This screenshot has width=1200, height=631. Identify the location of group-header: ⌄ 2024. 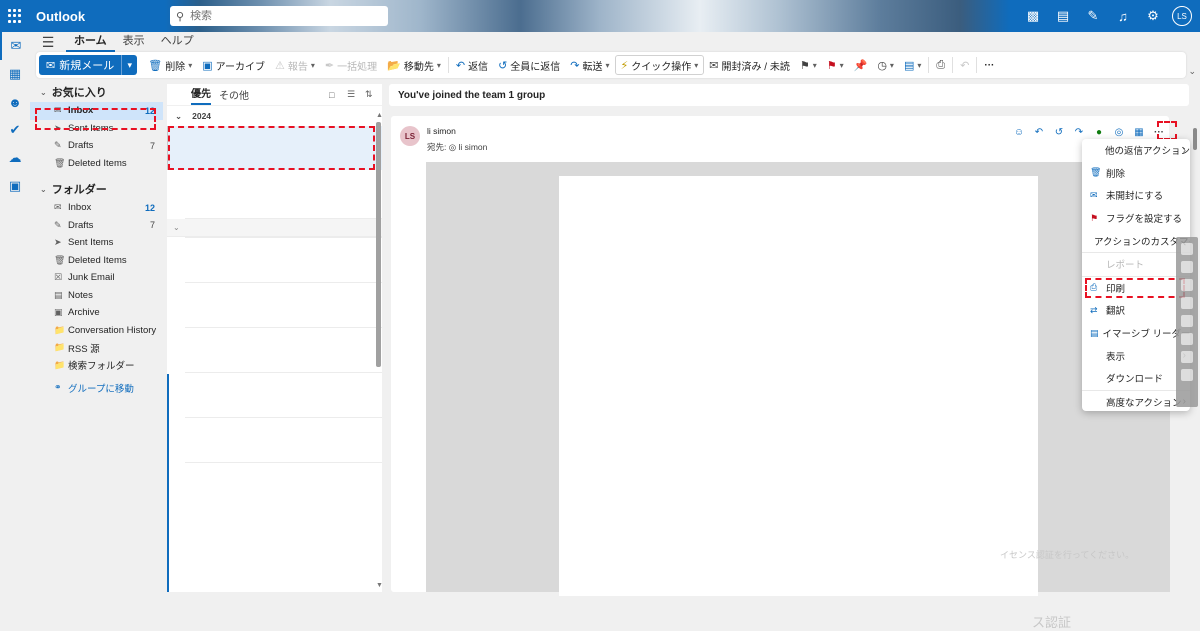
(274, 116).